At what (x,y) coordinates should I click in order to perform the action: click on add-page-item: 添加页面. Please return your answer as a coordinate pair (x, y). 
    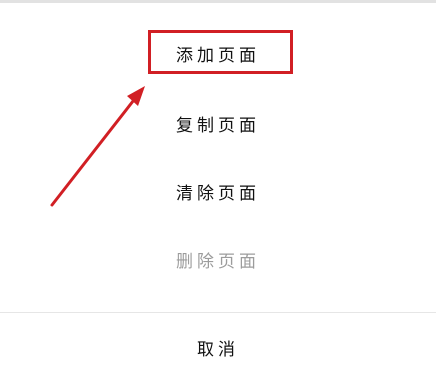
    Looking at the image, I should click on (218, 53).